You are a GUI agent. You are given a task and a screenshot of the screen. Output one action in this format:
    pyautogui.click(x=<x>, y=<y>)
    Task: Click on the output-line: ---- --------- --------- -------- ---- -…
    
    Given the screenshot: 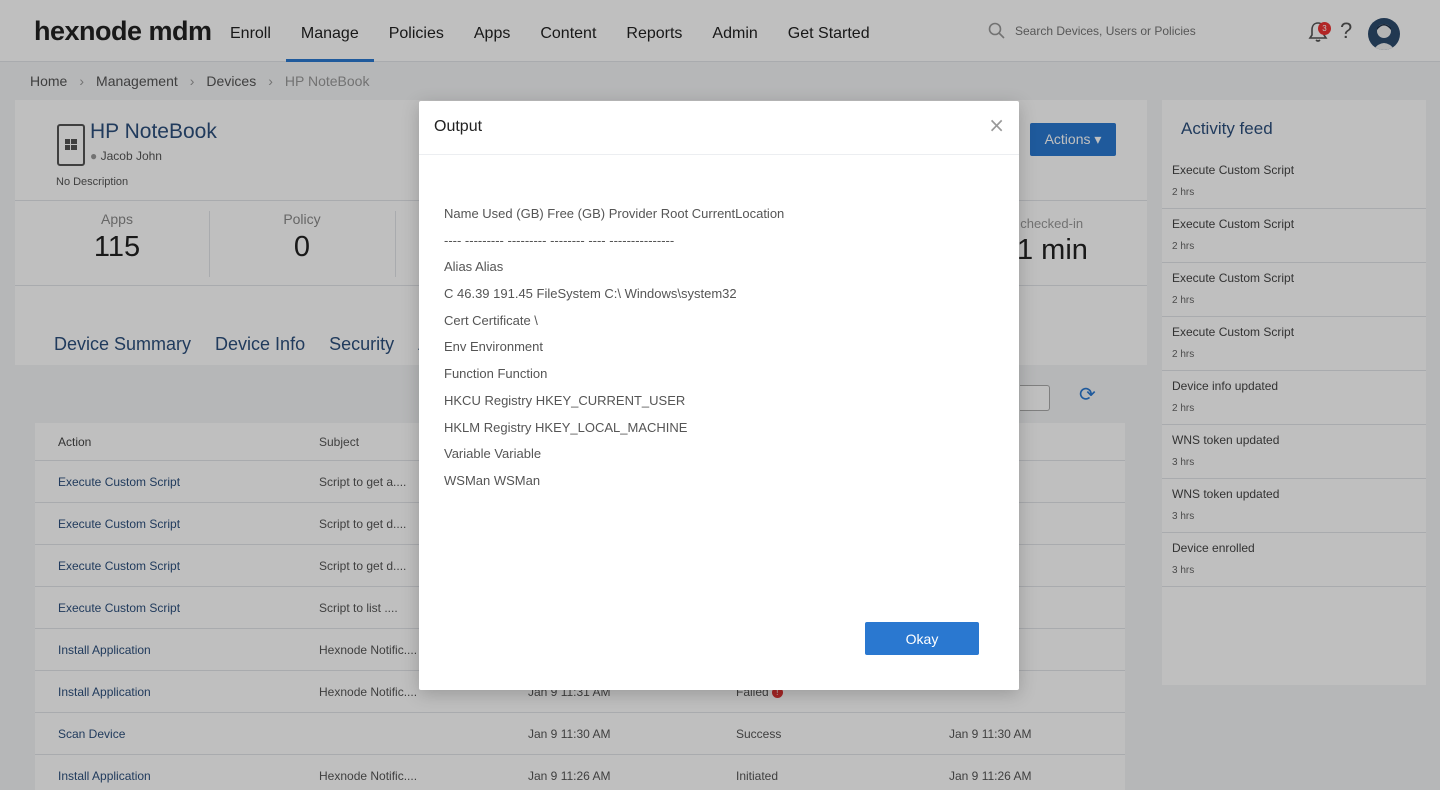 What is the action you would take?
    pyautogui.click(x=559, y=240)
    